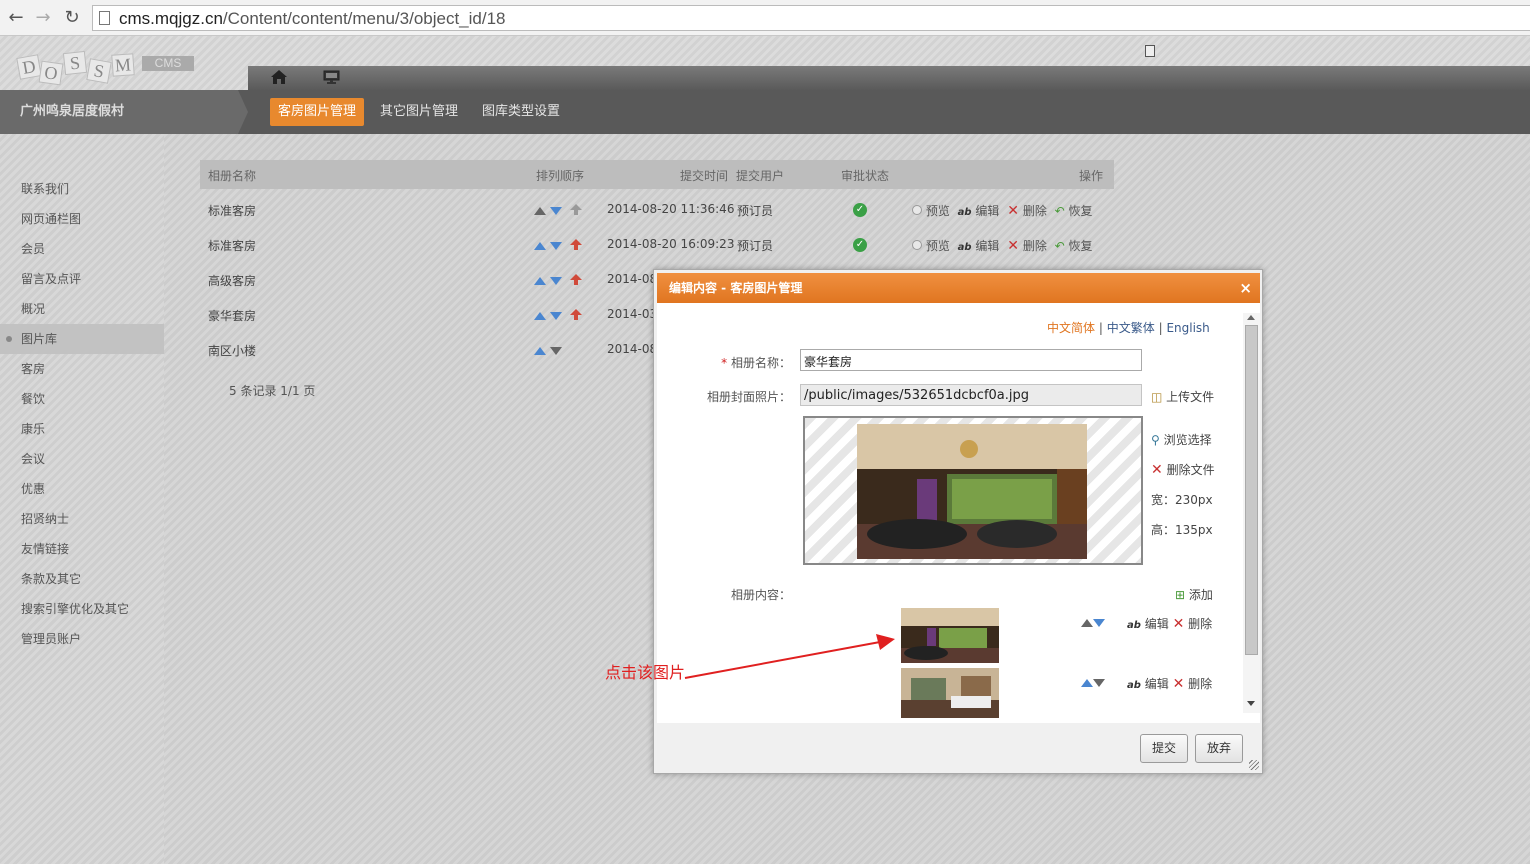 The width and height of the screenshot is (1530, 864). What do you see at coordinates (16, 18) in the screenshot?
I see `back-icon: ←` at bounding box center [16, 18].